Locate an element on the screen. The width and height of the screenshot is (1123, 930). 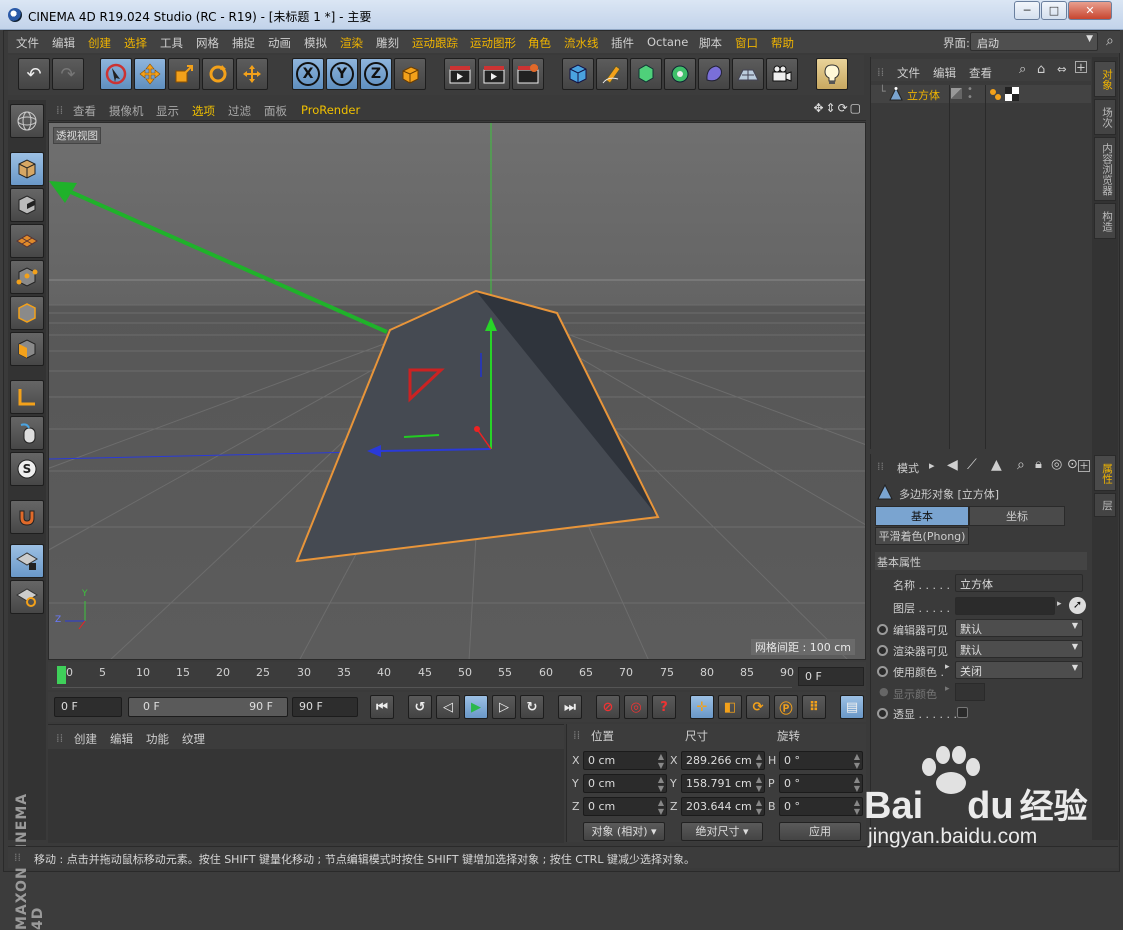
viewport-menu-camera: 摄像机 is located at coordinates (126, 111).